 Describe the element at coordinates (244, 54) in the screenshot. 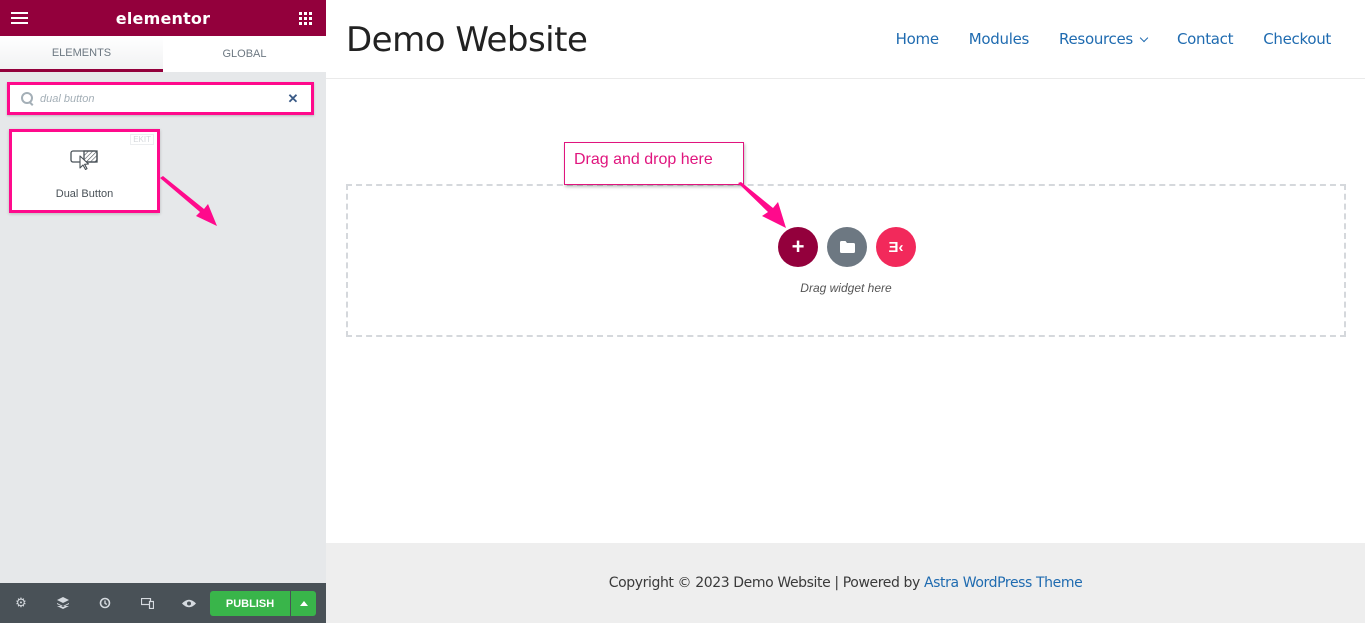

I see `tab-global: GLOBAL` at that location.